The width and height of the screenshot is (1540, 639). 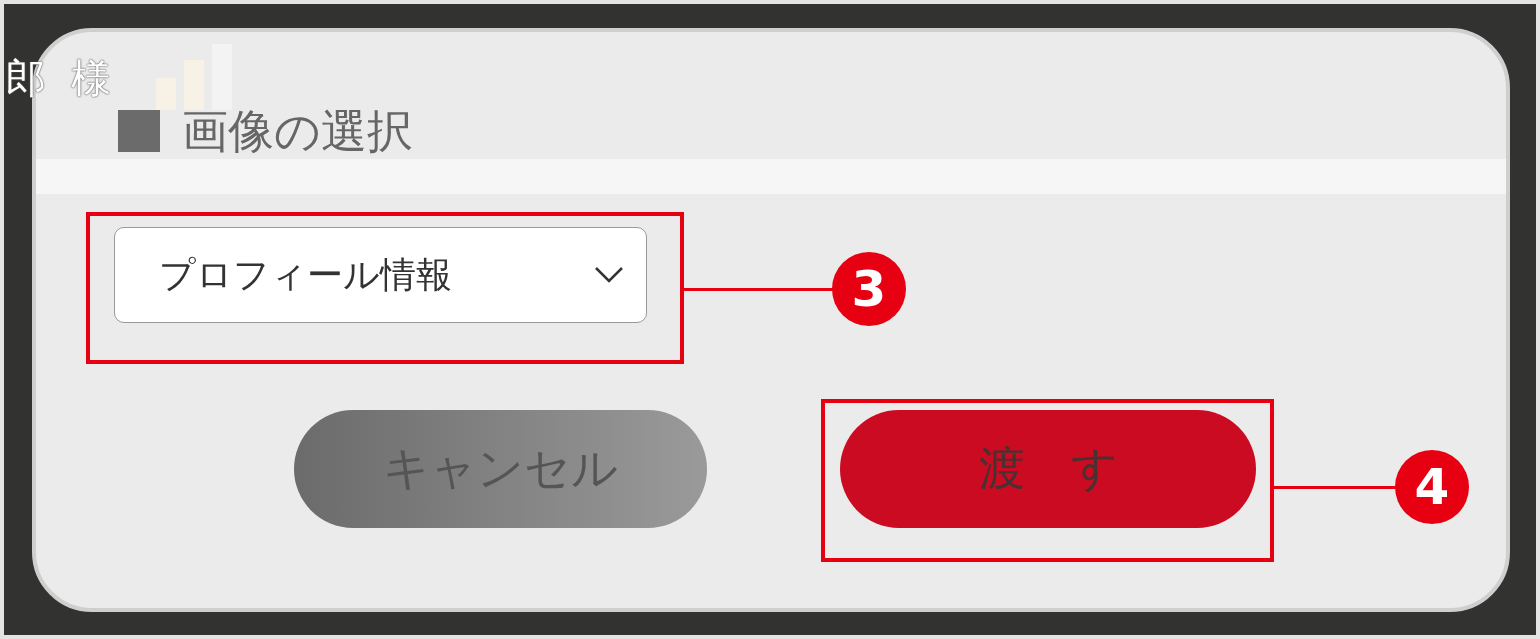 I want to click on chevron-down-icon, so click(x=609, y=275).